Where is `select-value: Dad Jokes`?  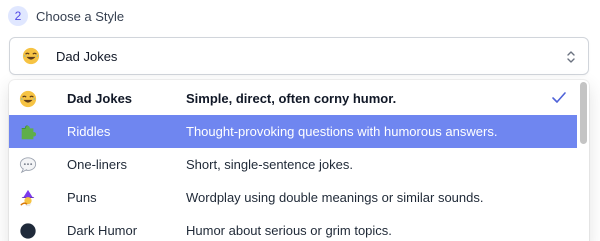 select-value: Dad Jokes is located at coordinates (87, 56).